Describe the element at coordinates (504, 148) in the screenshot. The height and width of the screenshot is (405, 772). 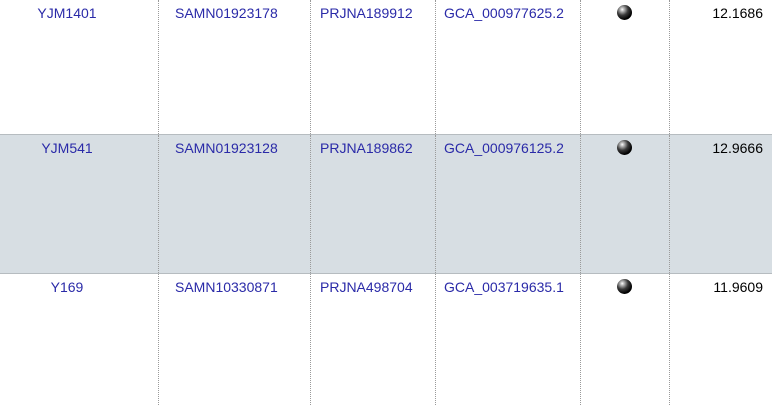
I see `assembly-link: GCA_000976125.2` at that location.